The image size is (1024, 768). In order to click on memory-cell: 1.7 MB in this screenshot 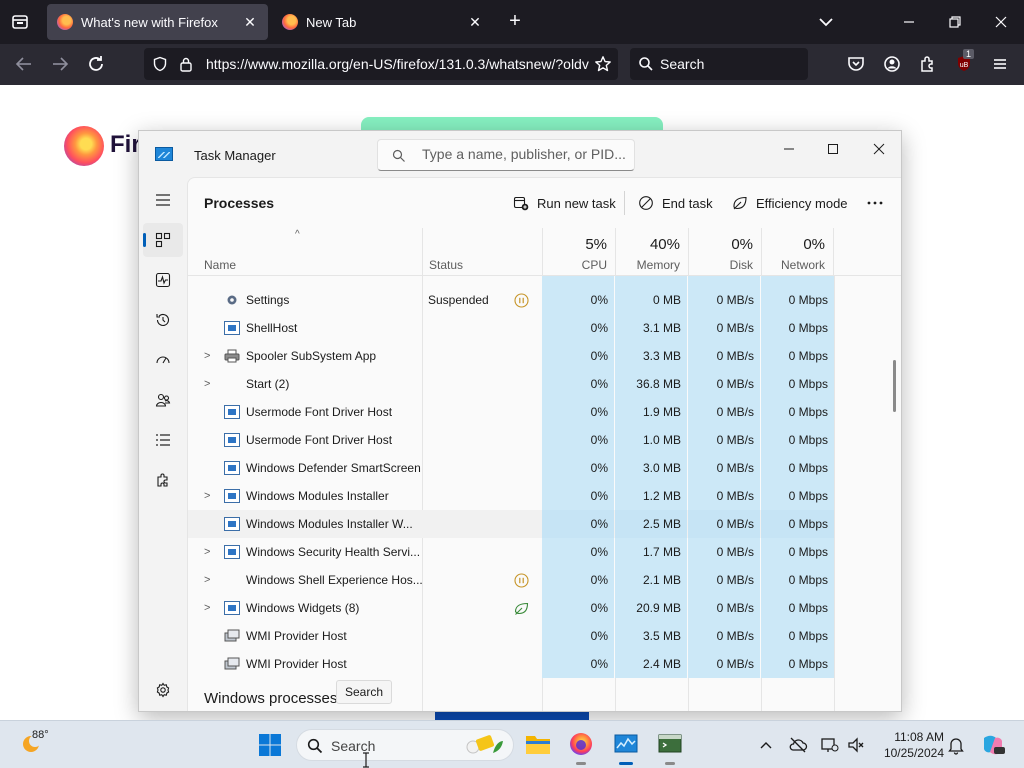, I will do `click(651, 552)`.